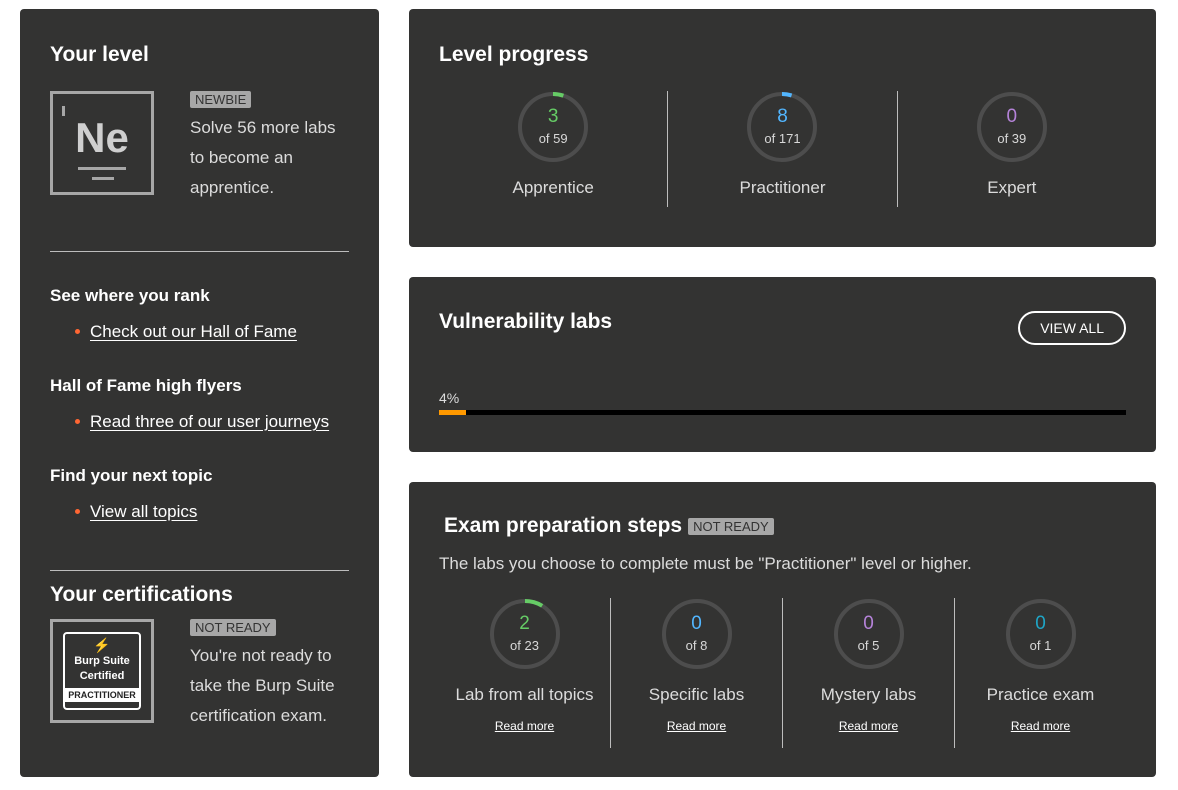 The width and height of the screenshot is (1178, 790). I want to click on stat-specific-labs: 0 of 8 Specific labs Read more, so click(696, 673).